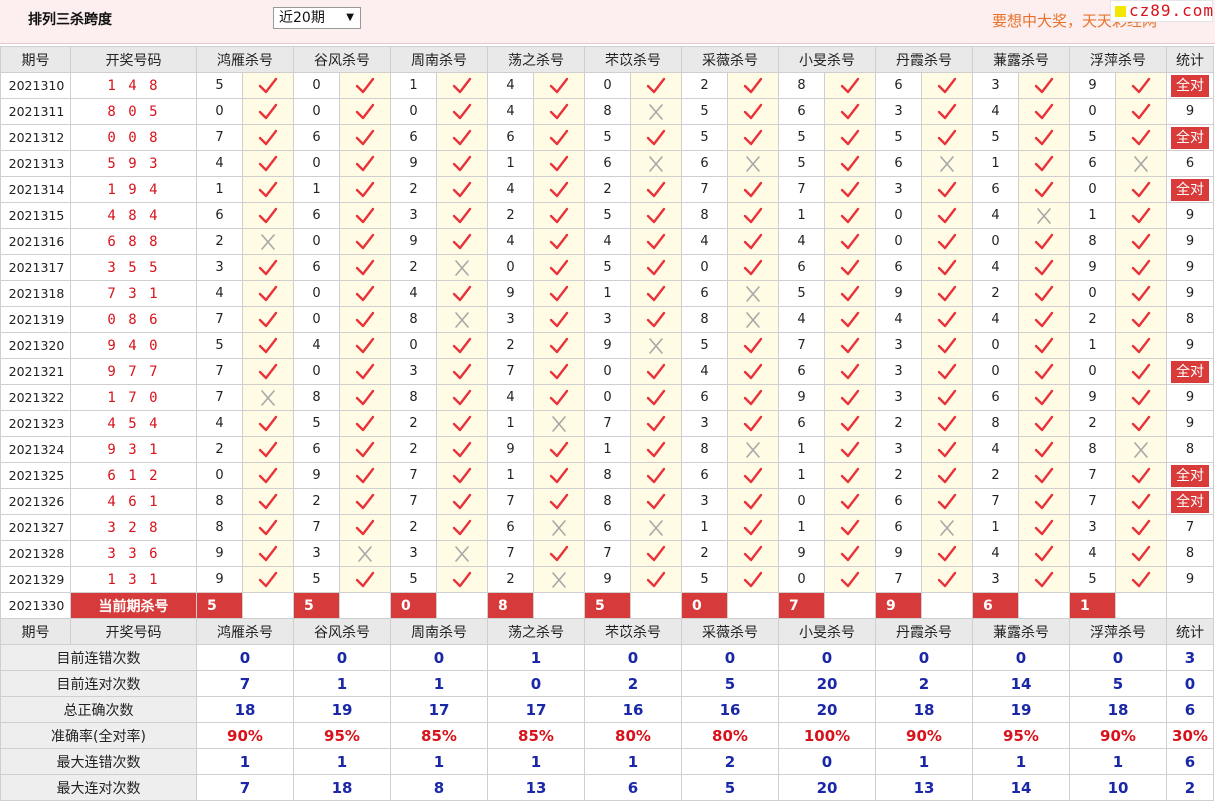  Describe the element at coordinates (35, 319) in the screenshot. I see `period-cell: 2021319` at that location.